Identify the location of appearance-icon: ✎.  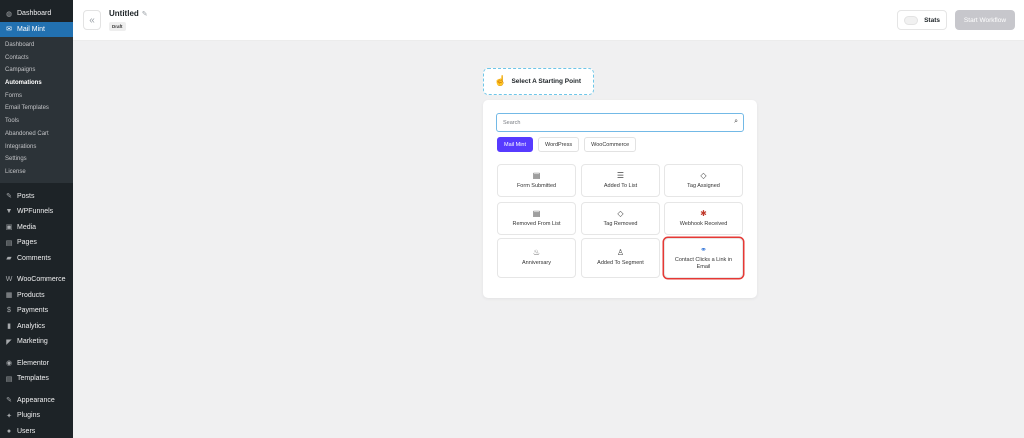
(9, 401).